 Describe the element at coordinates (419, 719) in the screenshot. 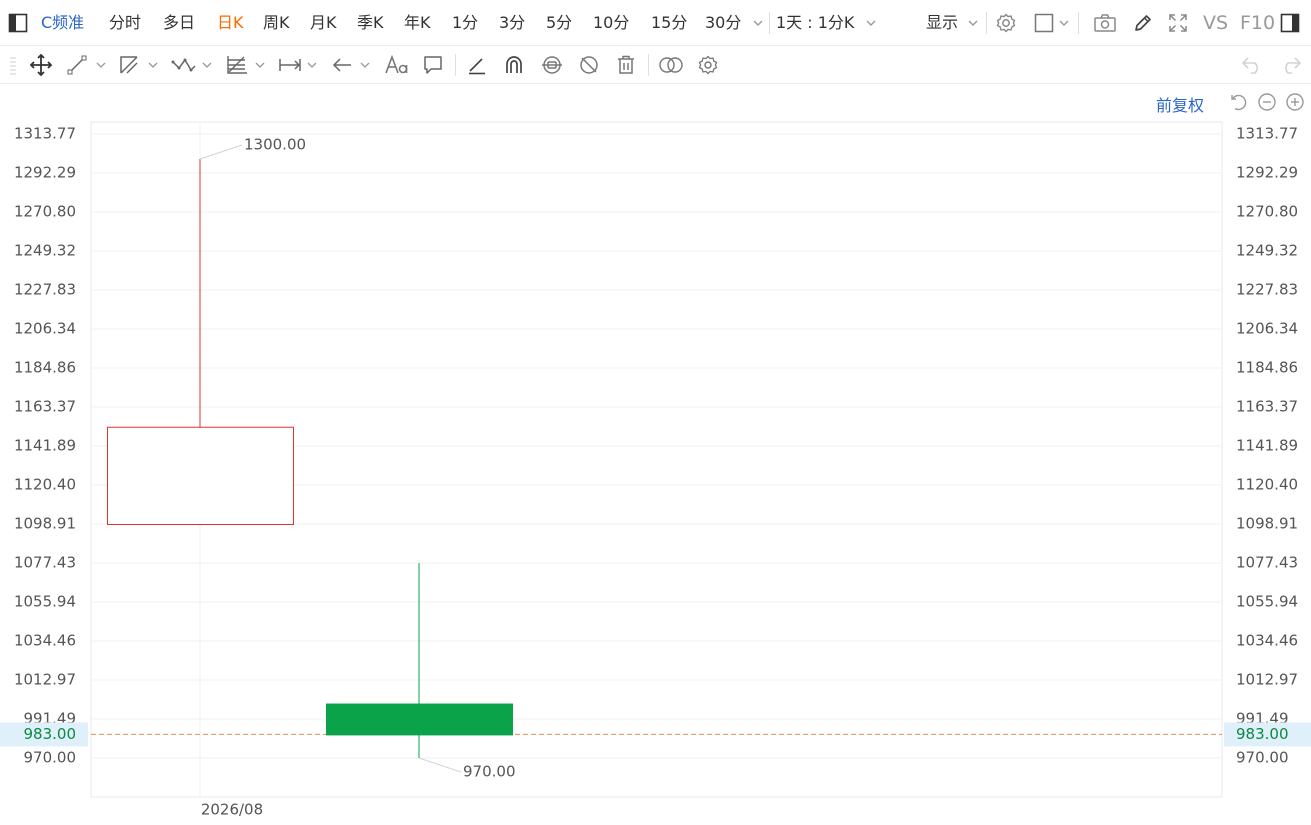

I see `candle-body-down` at that location.